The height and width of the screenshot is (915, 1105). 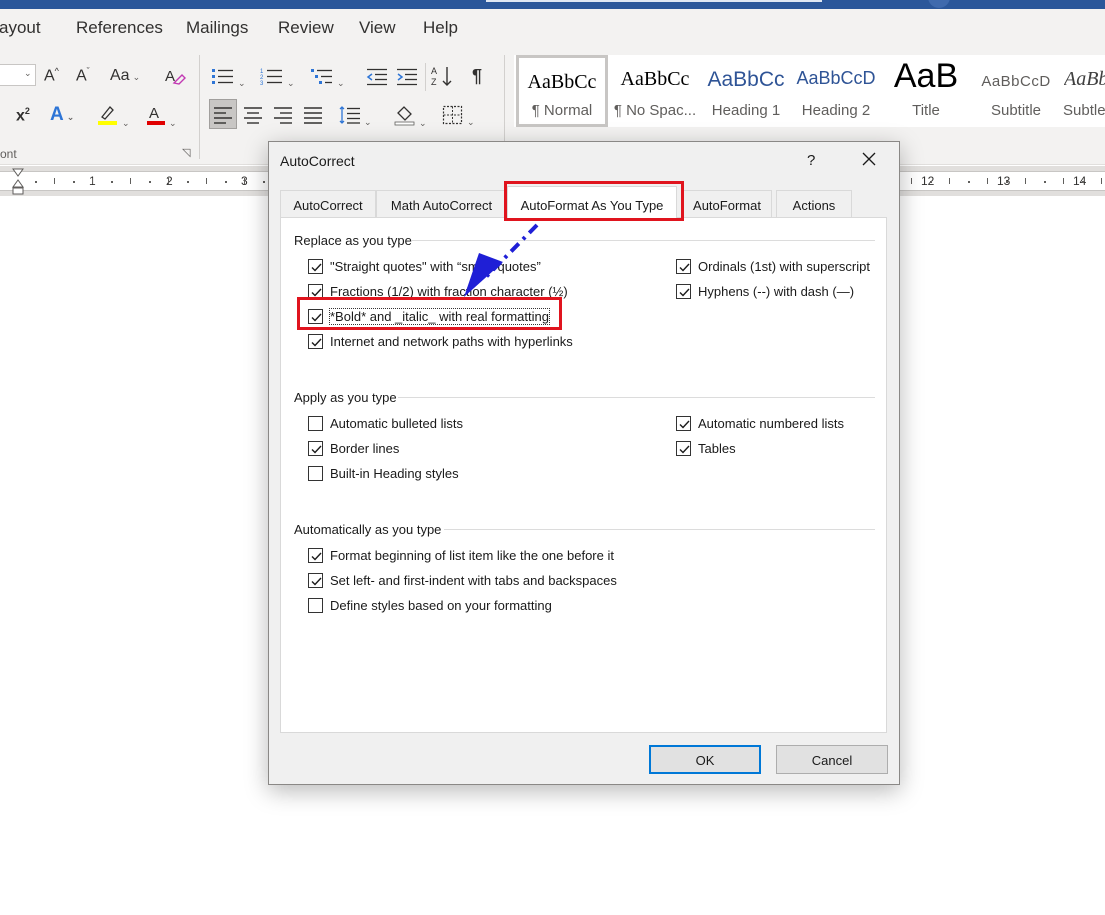 What do you see at coordinates (119, 28) in the screenshot?
I see `tab-references: References` at bounding box center [119, 28].